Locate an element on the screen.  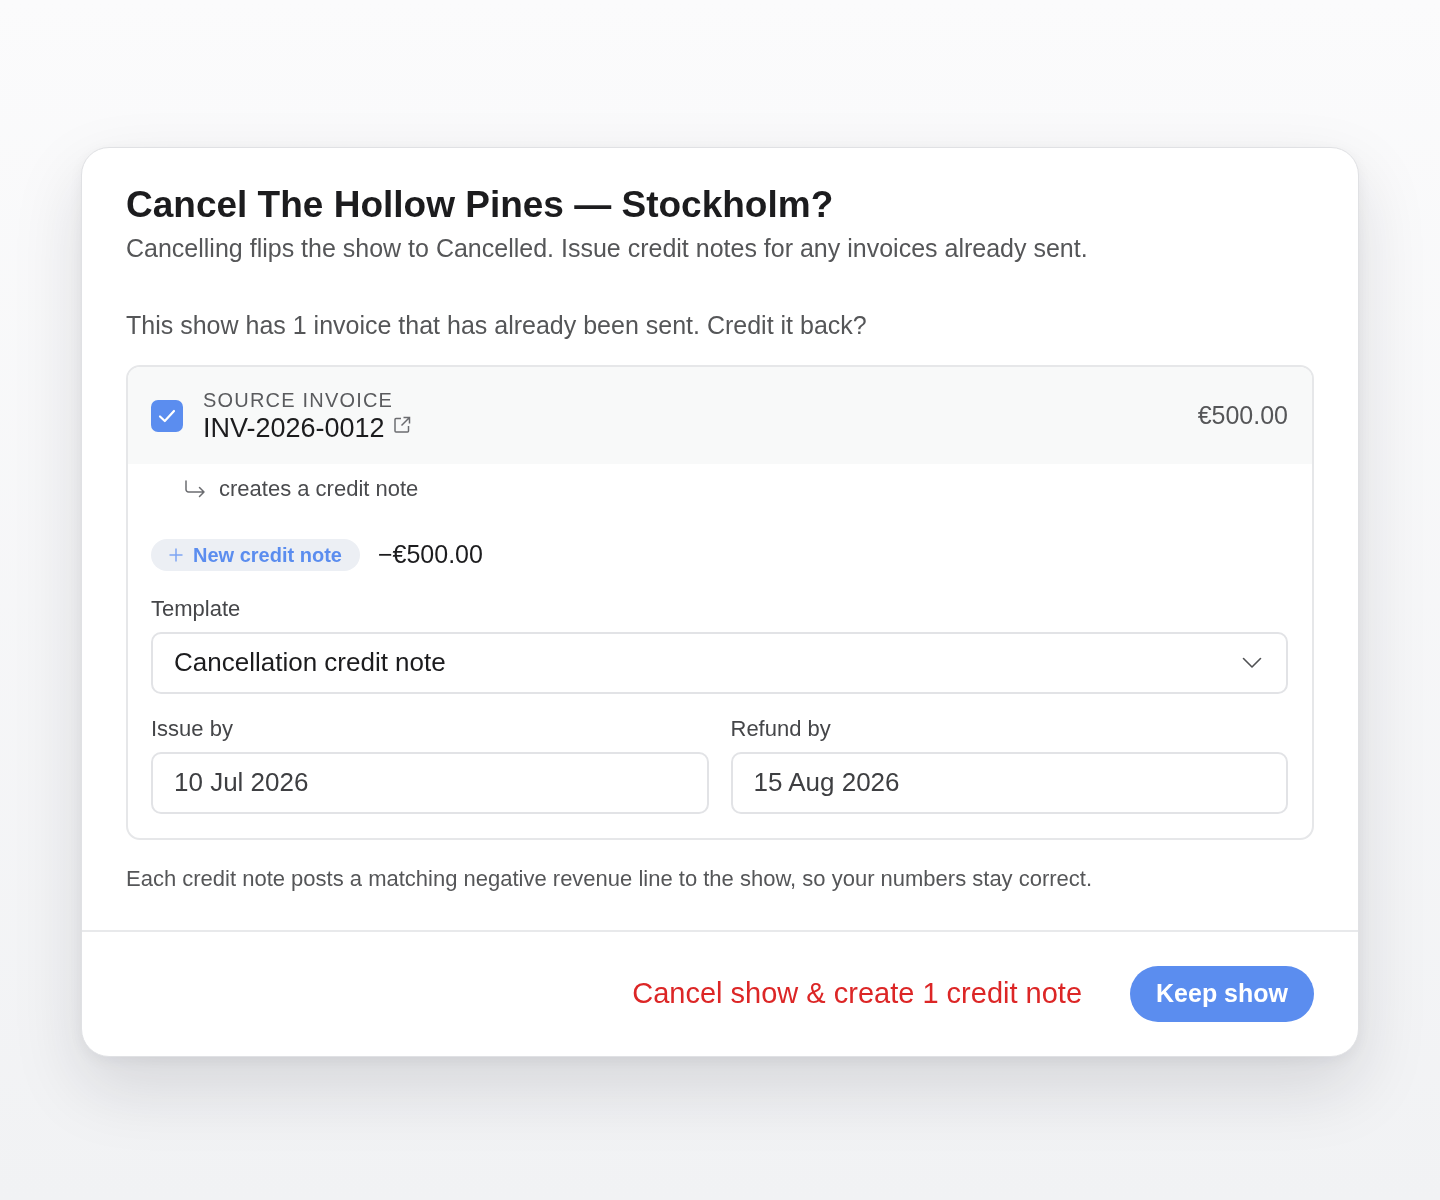
invoice-number-link: INV-2026-0012 is located at coordinates (294, 428).